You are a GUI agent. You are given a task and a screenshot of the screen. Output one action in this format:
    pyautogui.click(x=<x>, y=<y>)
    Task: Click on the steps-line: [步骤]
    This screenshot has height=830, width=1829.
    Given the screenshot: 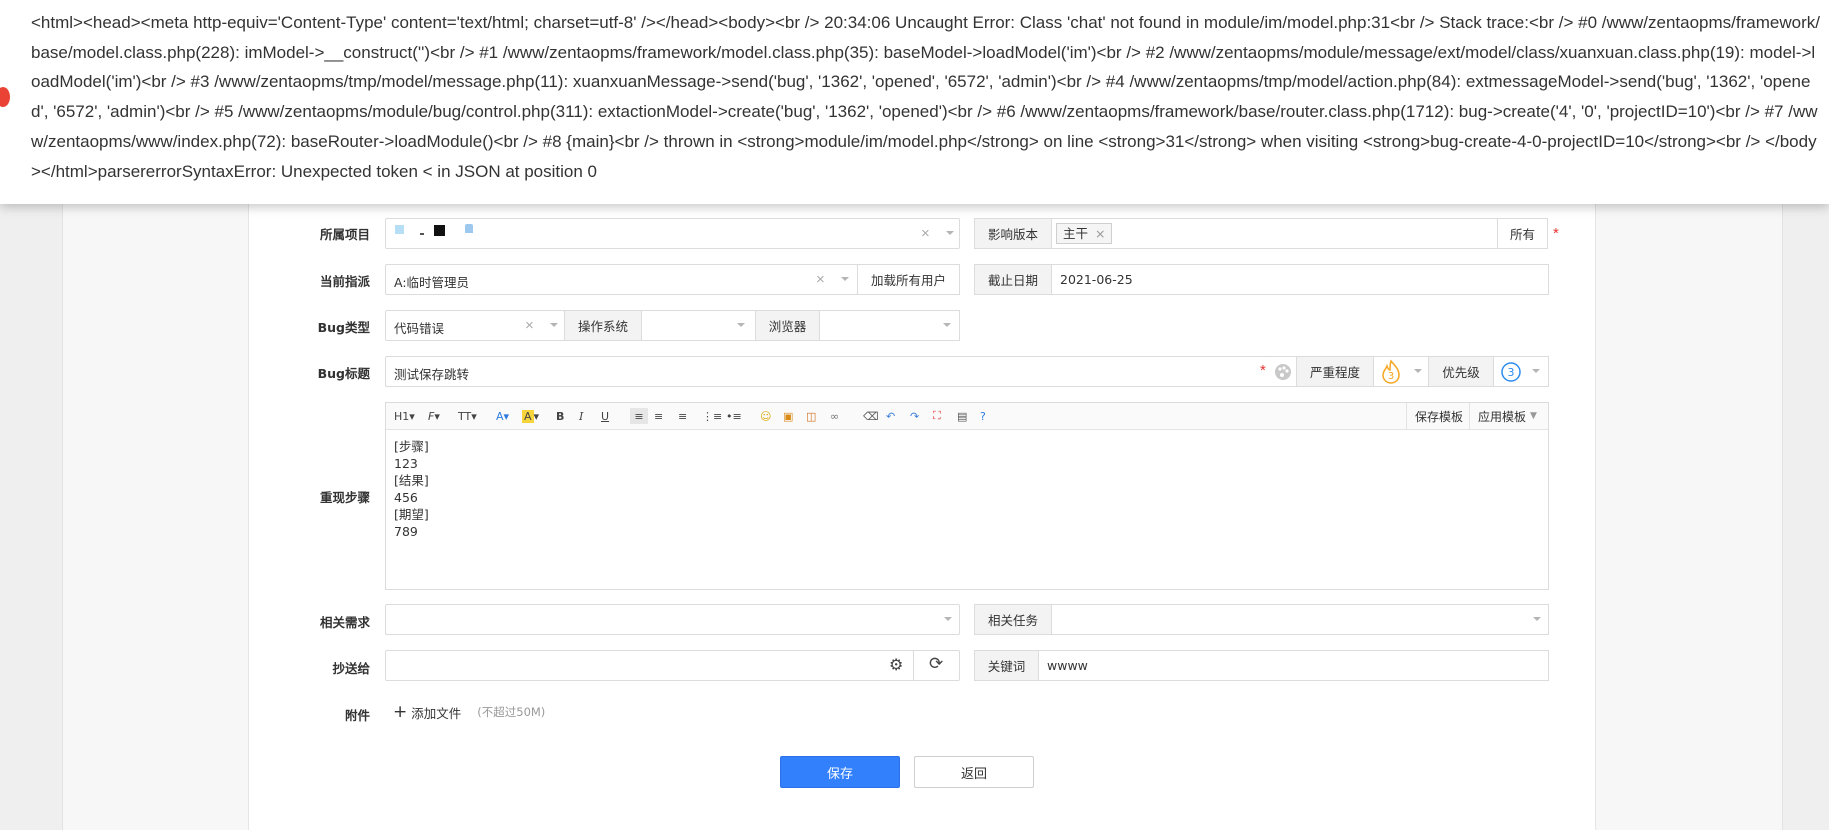 What is the action you would take?
    pyautogui.click(x=411, y=446)
    